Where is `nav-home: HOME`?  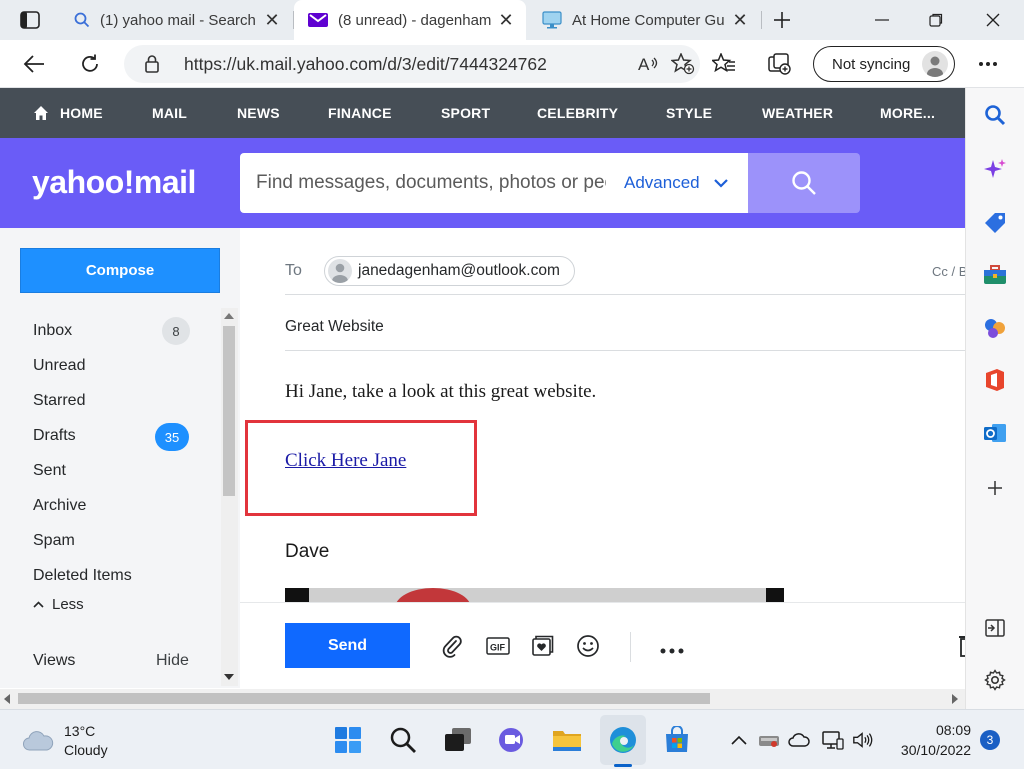
nav-home: HOME is located at coordinates (81, 113).